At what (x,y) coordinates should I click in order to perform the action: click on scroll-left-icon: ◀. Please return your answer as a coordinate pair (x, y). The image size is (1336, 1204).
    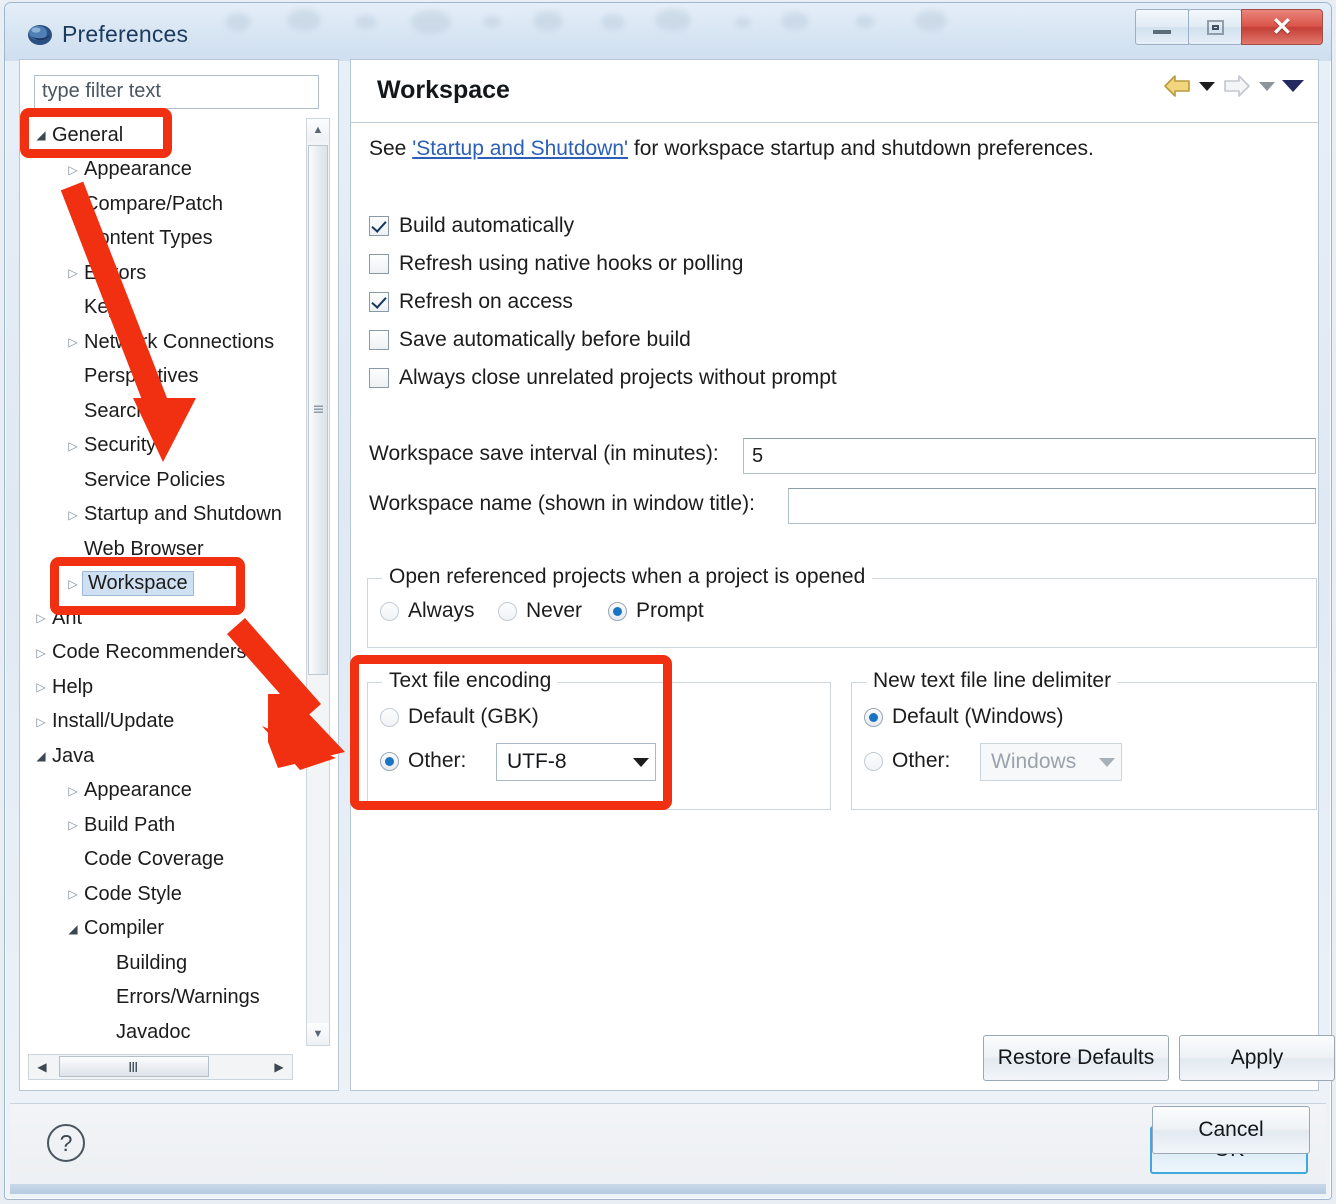
    Looking at the image, I should click on (42, 1067).